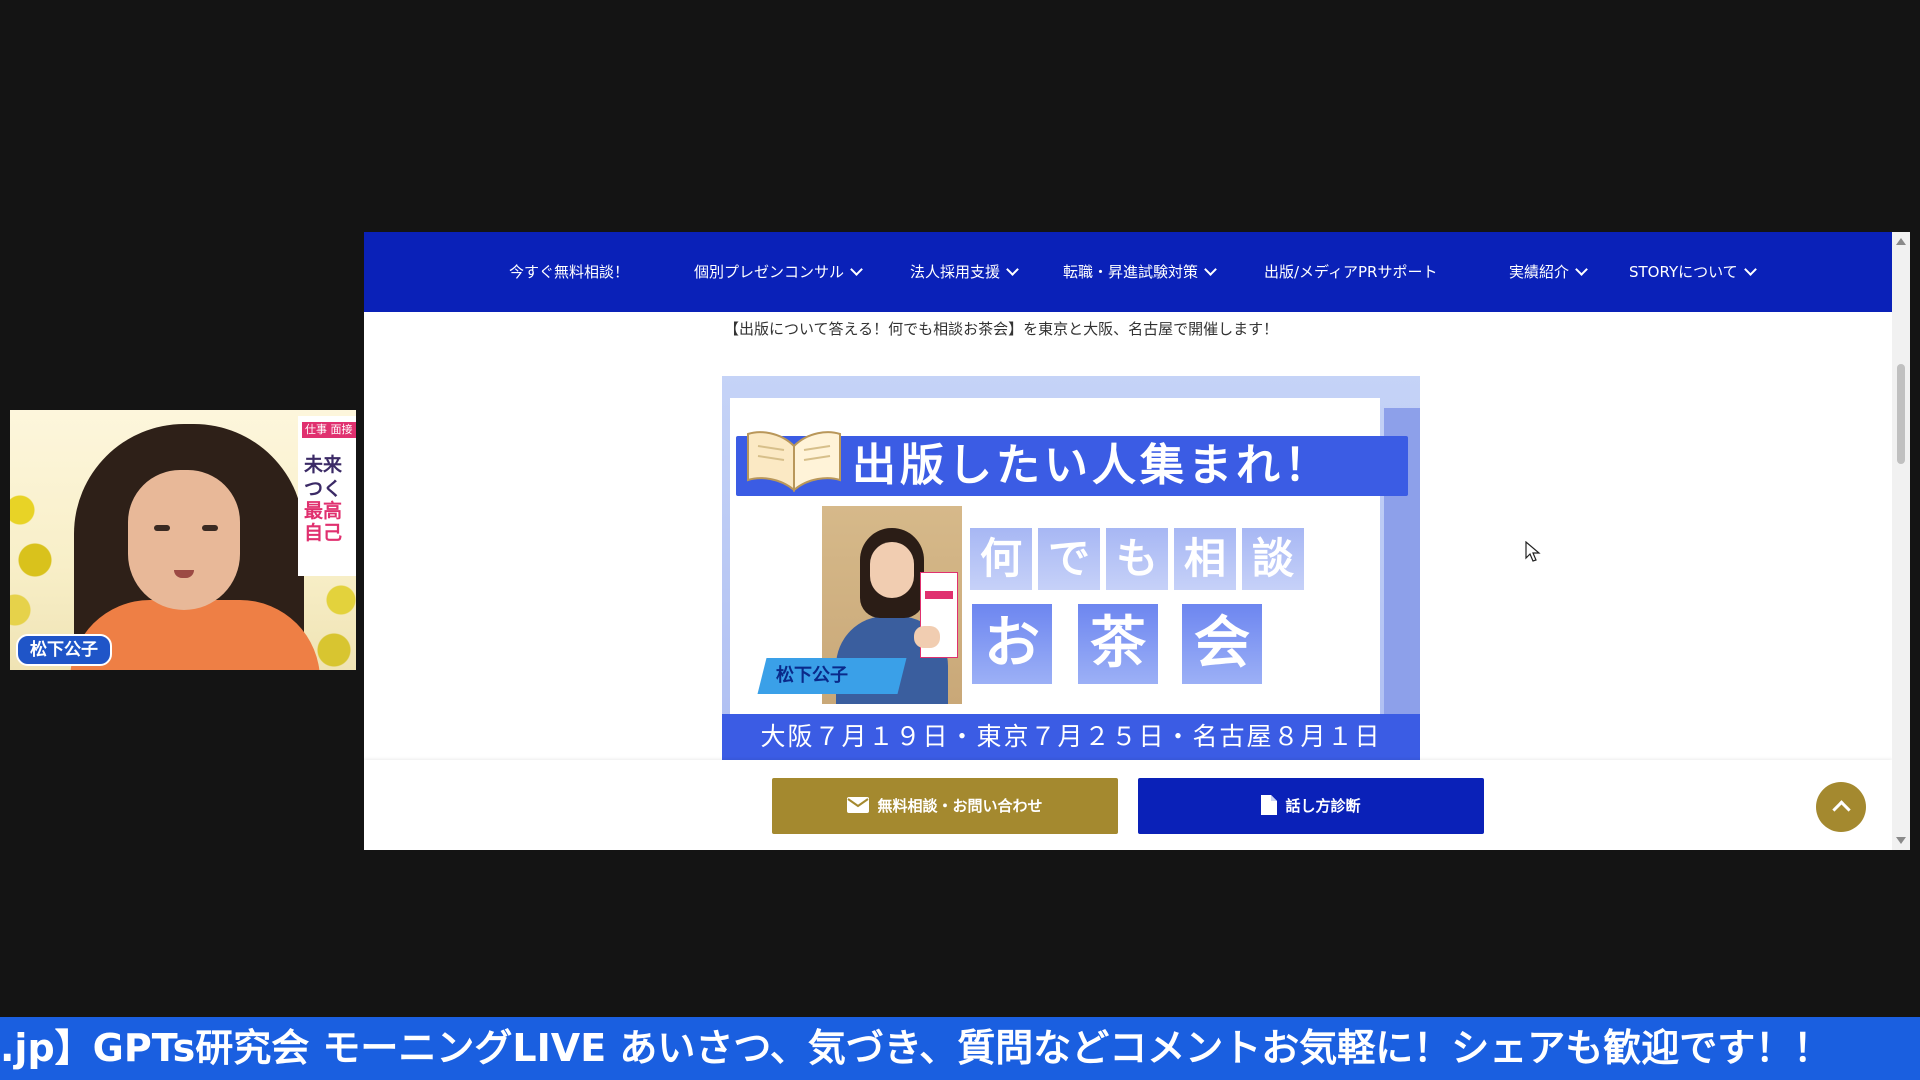  What do you see at coordinates (1323, 806) in the screenshot?
I see `diagnosis-button-label: 話し方診断` at bounding box center [1323, 806].